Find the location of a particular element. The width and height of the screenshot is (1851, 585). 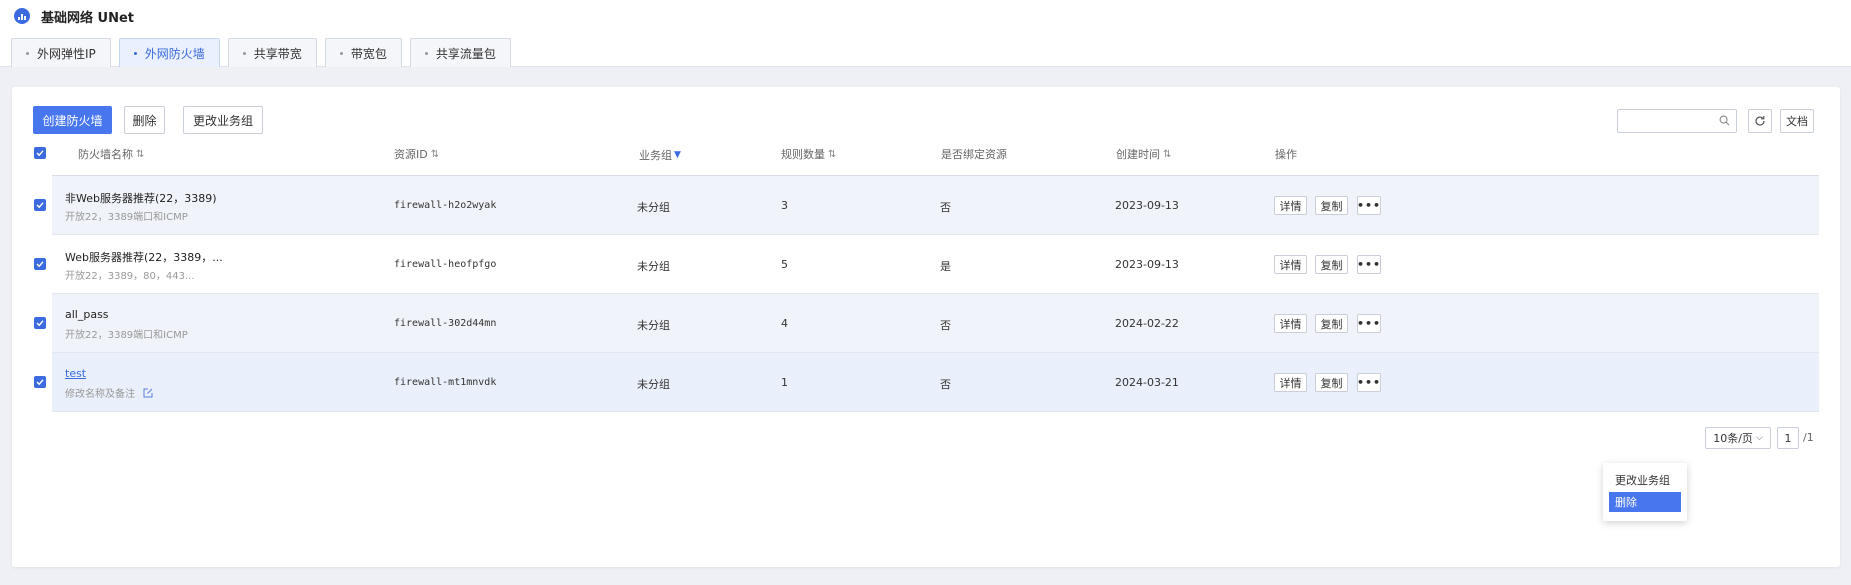

firewall-description: 修改名称及备注 is located at coordinates (109, 392).